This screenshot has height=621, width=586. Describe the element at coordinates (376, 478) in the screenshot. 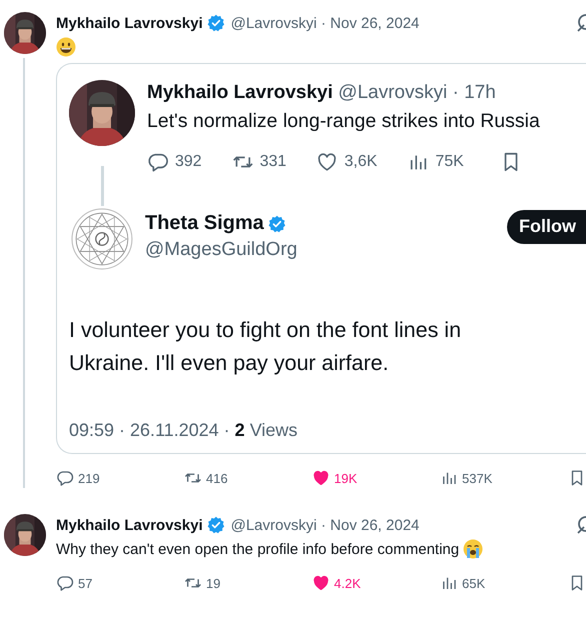

I see `like-count: 19K` at that location.